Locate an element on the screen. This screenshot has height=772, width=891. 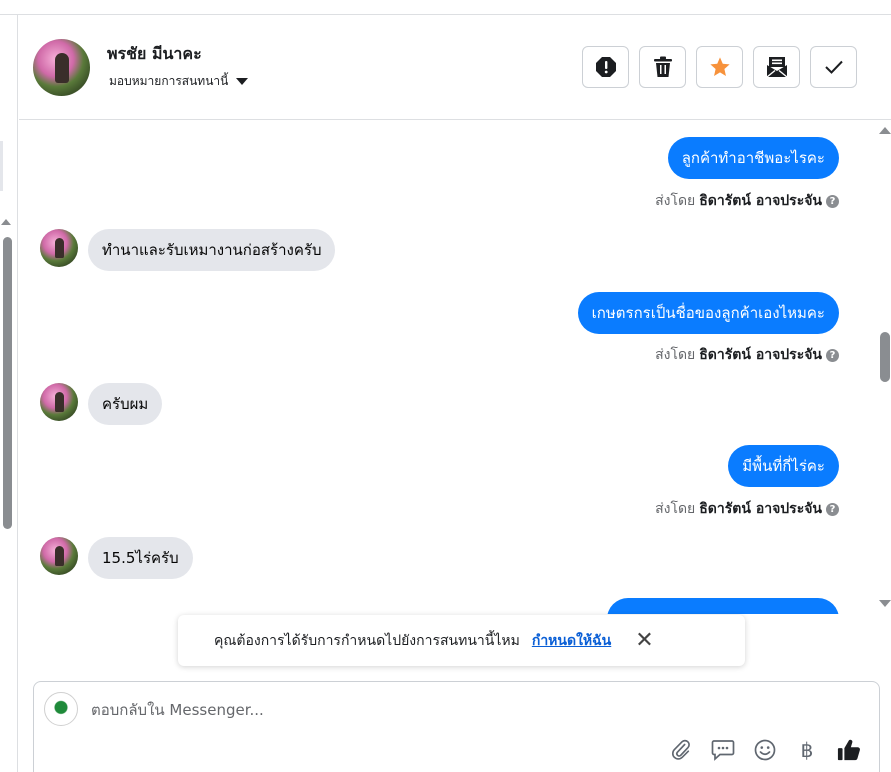
chat-bubble-icon is located at coordinates (723, 750).